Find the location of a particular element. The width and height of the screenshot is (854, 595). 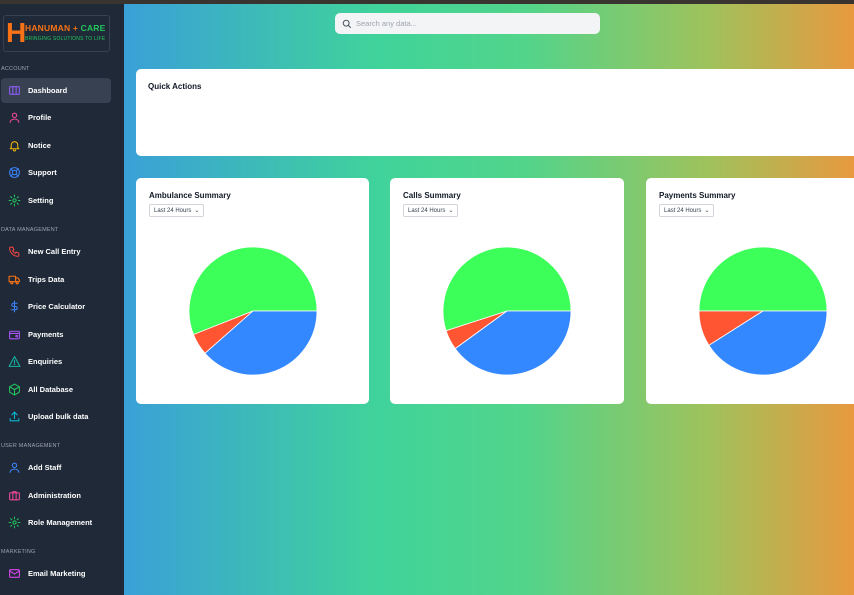

sidebar-item-label: Payments is located at coordinates (46, 334).